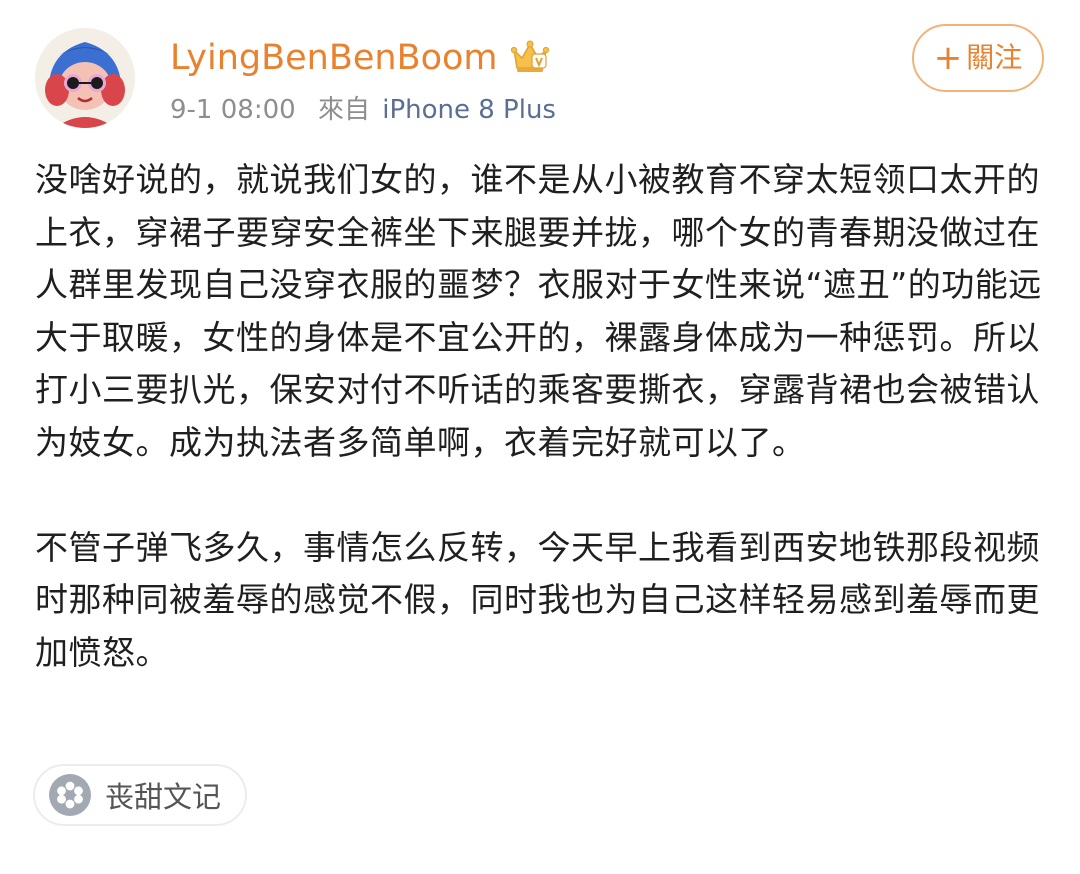  I want to click on topic-tag: 丧甜文记, so click(140, 795).